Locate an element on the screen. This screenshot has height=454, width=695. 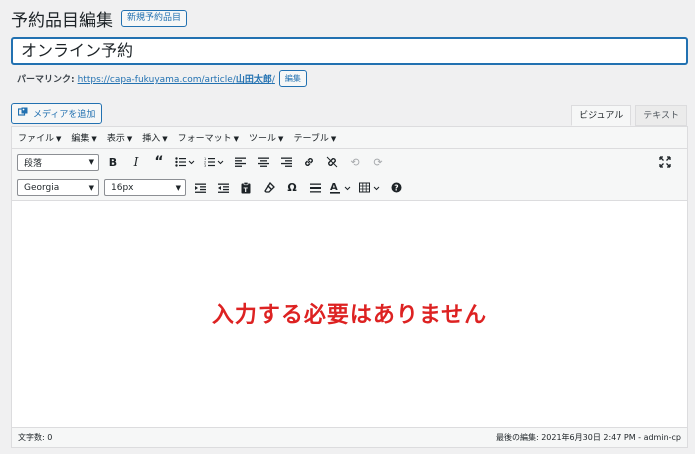
text-color-icon: A is located at coordinates (341, 188).